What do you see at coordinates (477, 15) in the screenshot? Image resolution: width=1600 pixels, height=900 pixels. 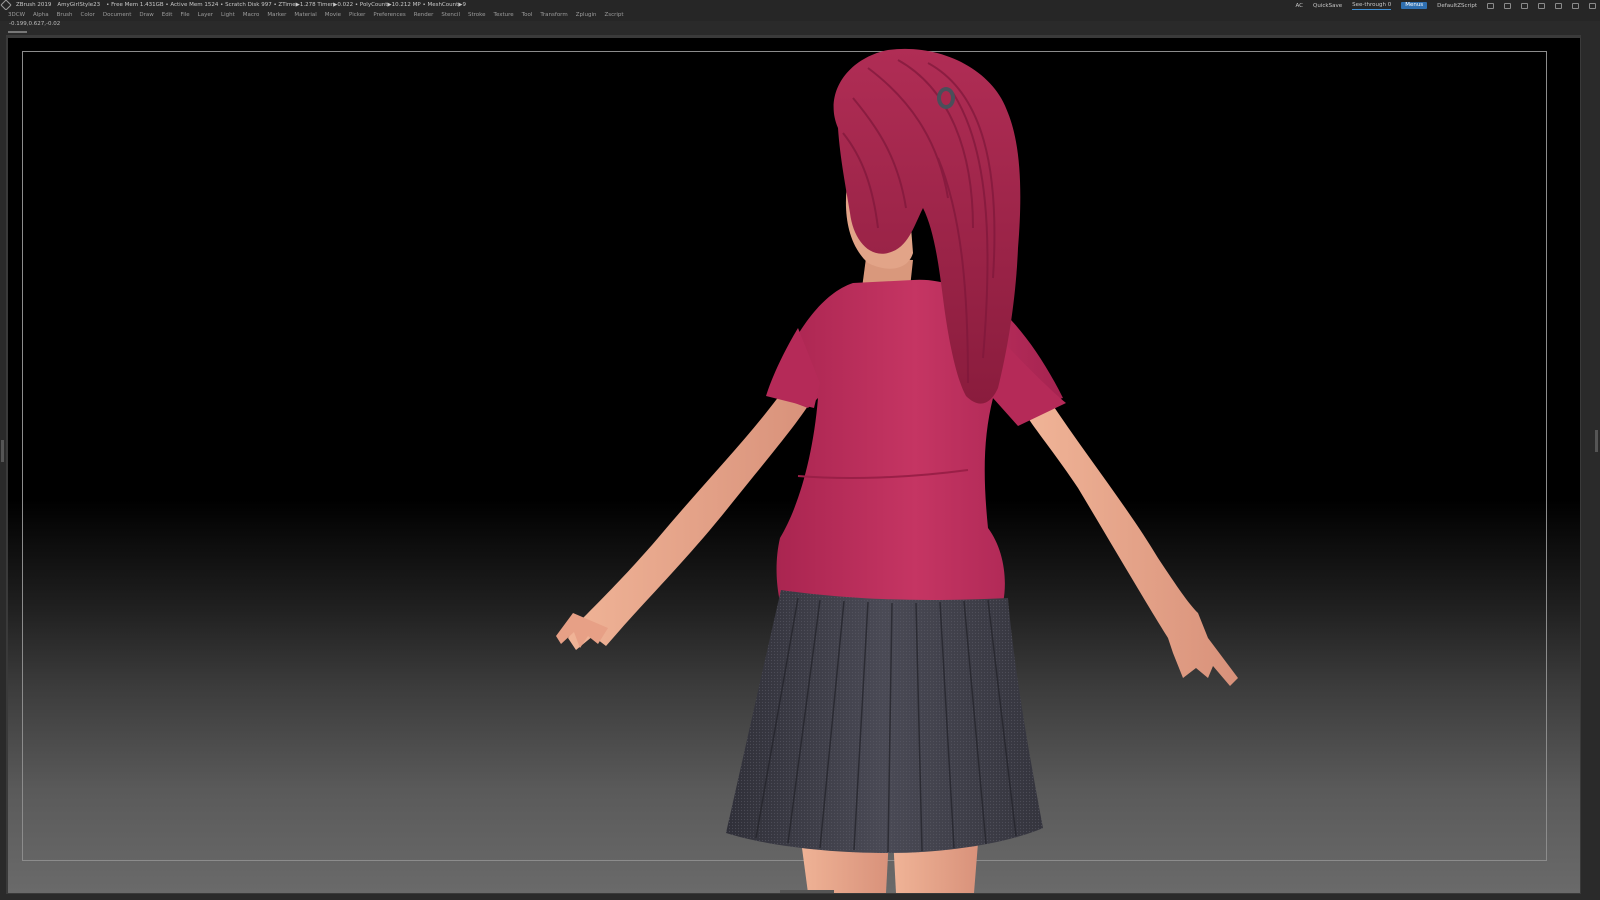 I see `menu-stroke: Stroke` at bounding box center [477, 15].